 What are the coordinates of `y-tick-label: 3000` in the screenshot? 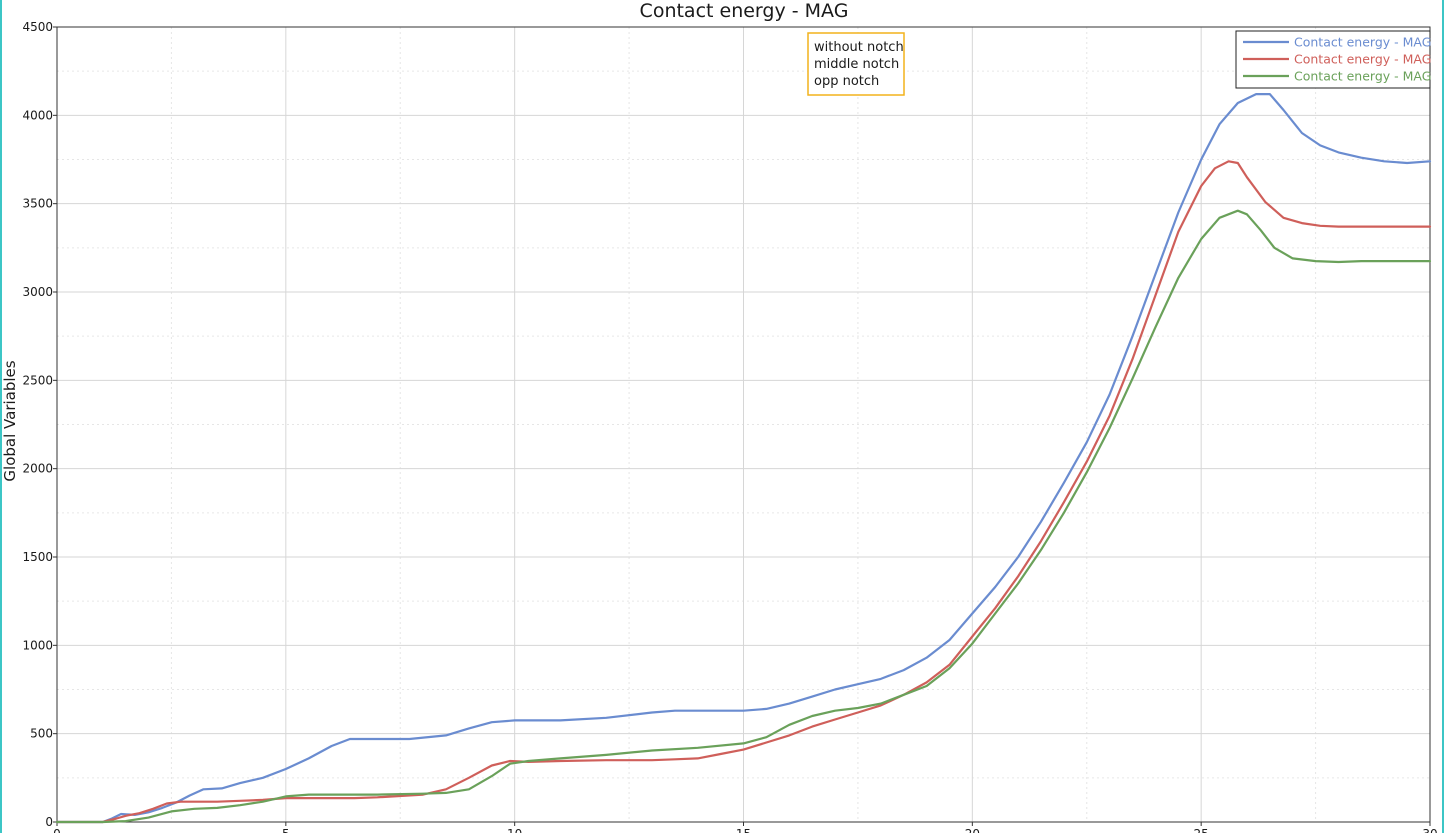 It's located at (37, 292).